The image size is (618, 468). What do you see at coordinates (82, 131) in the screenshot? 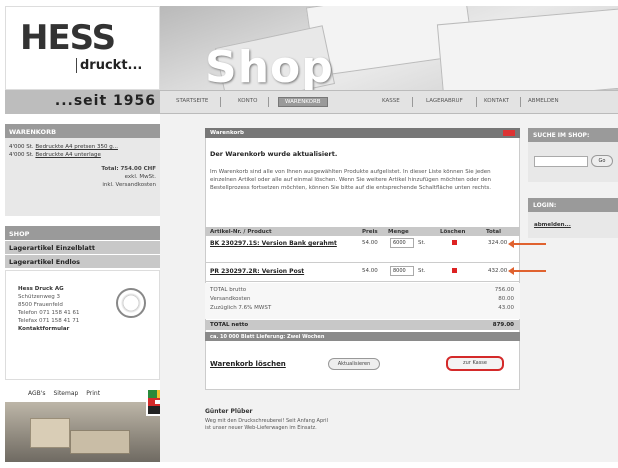
I see `sidebar-cart-header: WARENKORB` at bounding box center [82, 131].